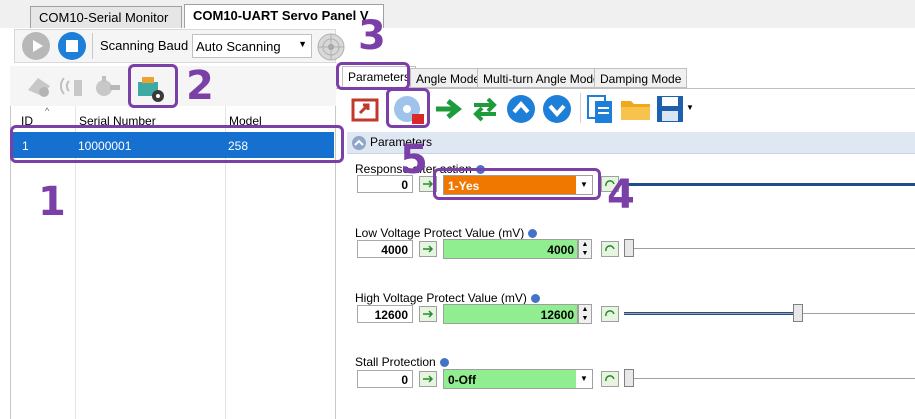 This screenshot has height=419, width=915. What do you see at coordinates (414, 160) in the screenshot?
I see `annotation-5: 5` at bounding box center [414, 160].